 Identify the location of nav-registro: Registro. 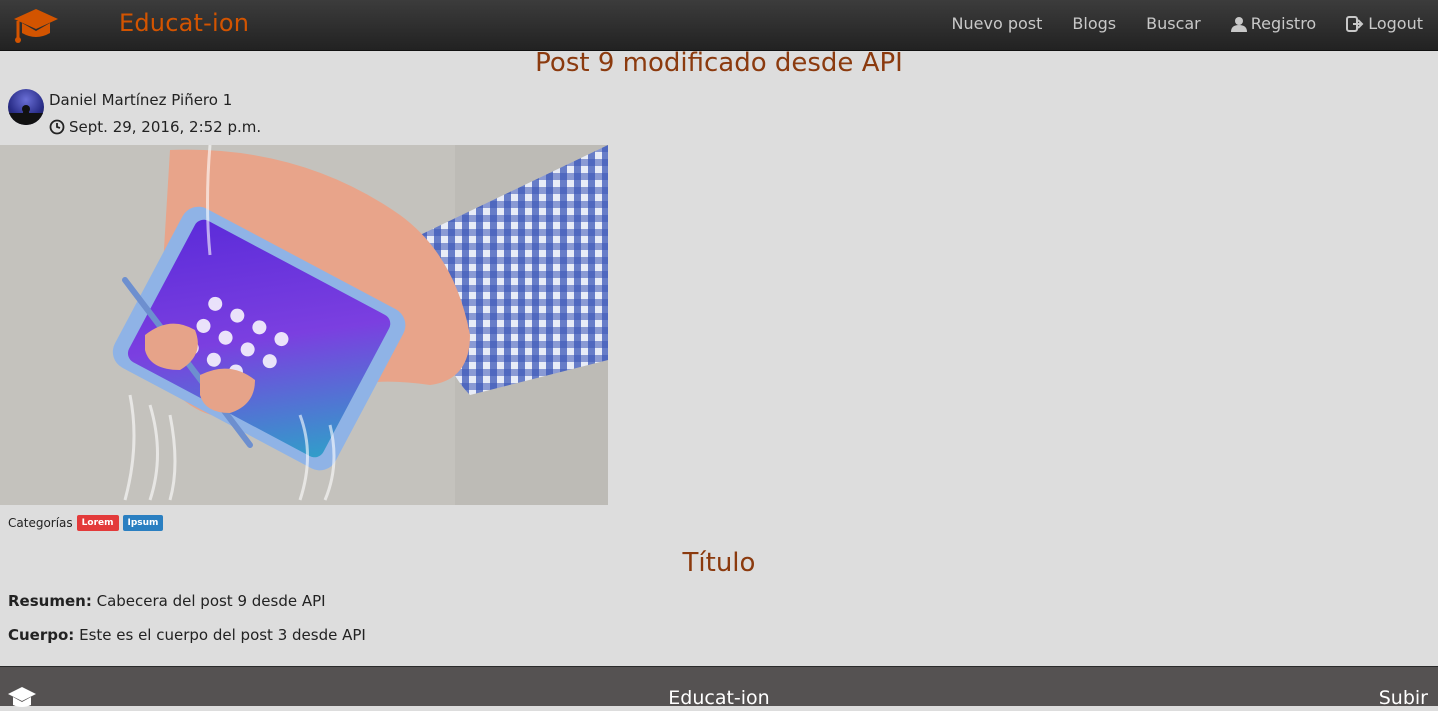
(1273, 23).